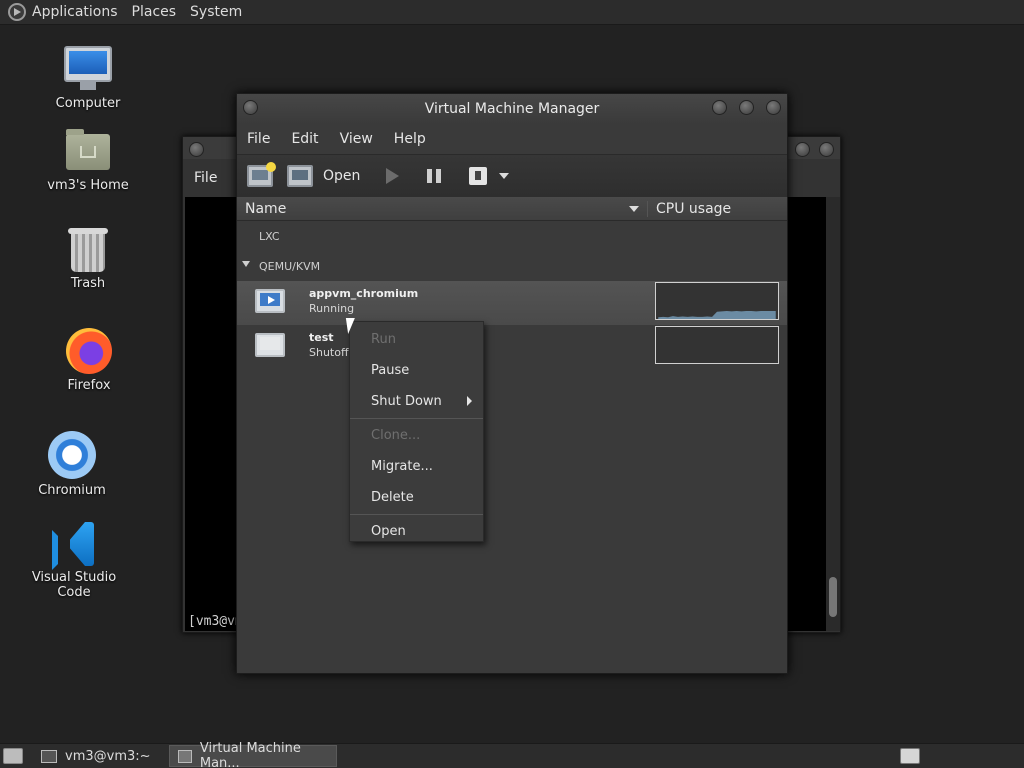 The image size is (1024, 768). Describe the element at coordinates (246, 264) in the screenshot. I see `expand-arrow-icon` at that location.